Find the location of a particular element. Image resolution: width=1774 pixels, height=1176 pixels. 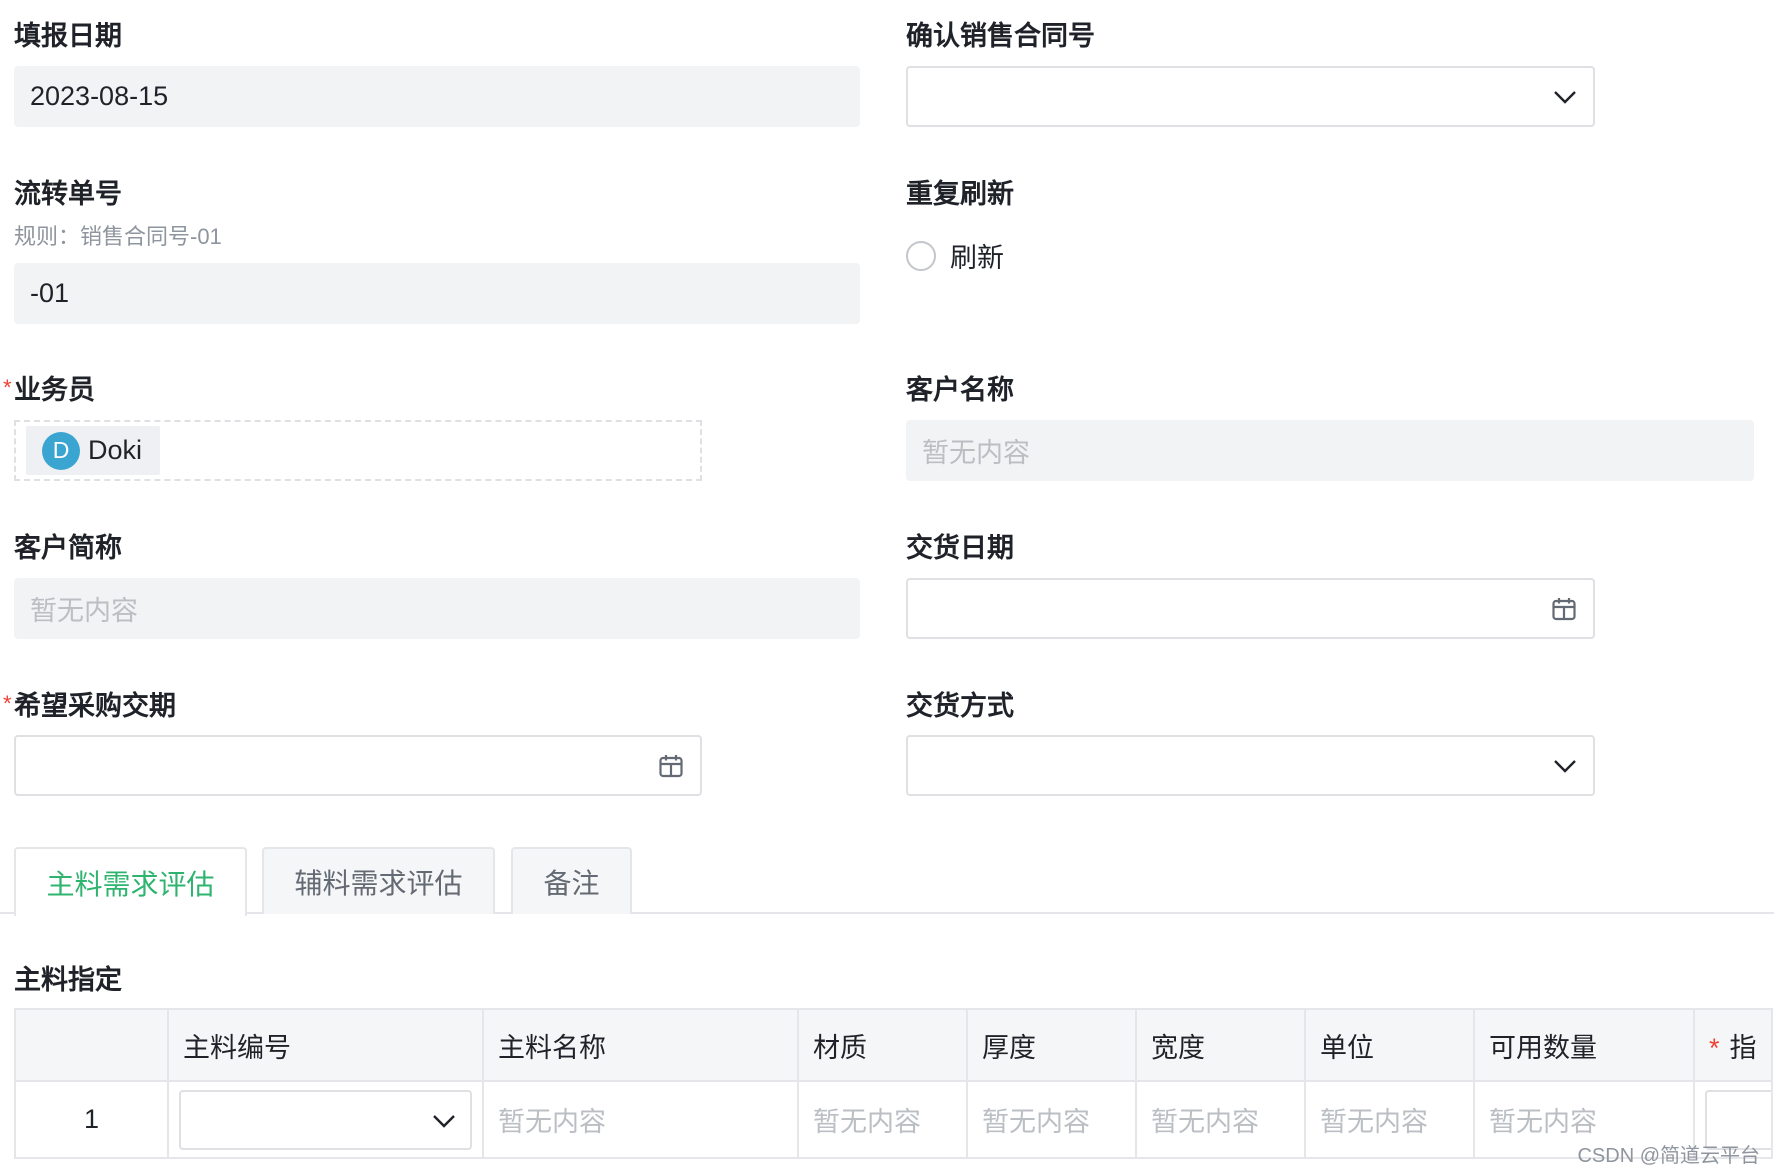

member-name: Doki is located at coordinates (115, 450).